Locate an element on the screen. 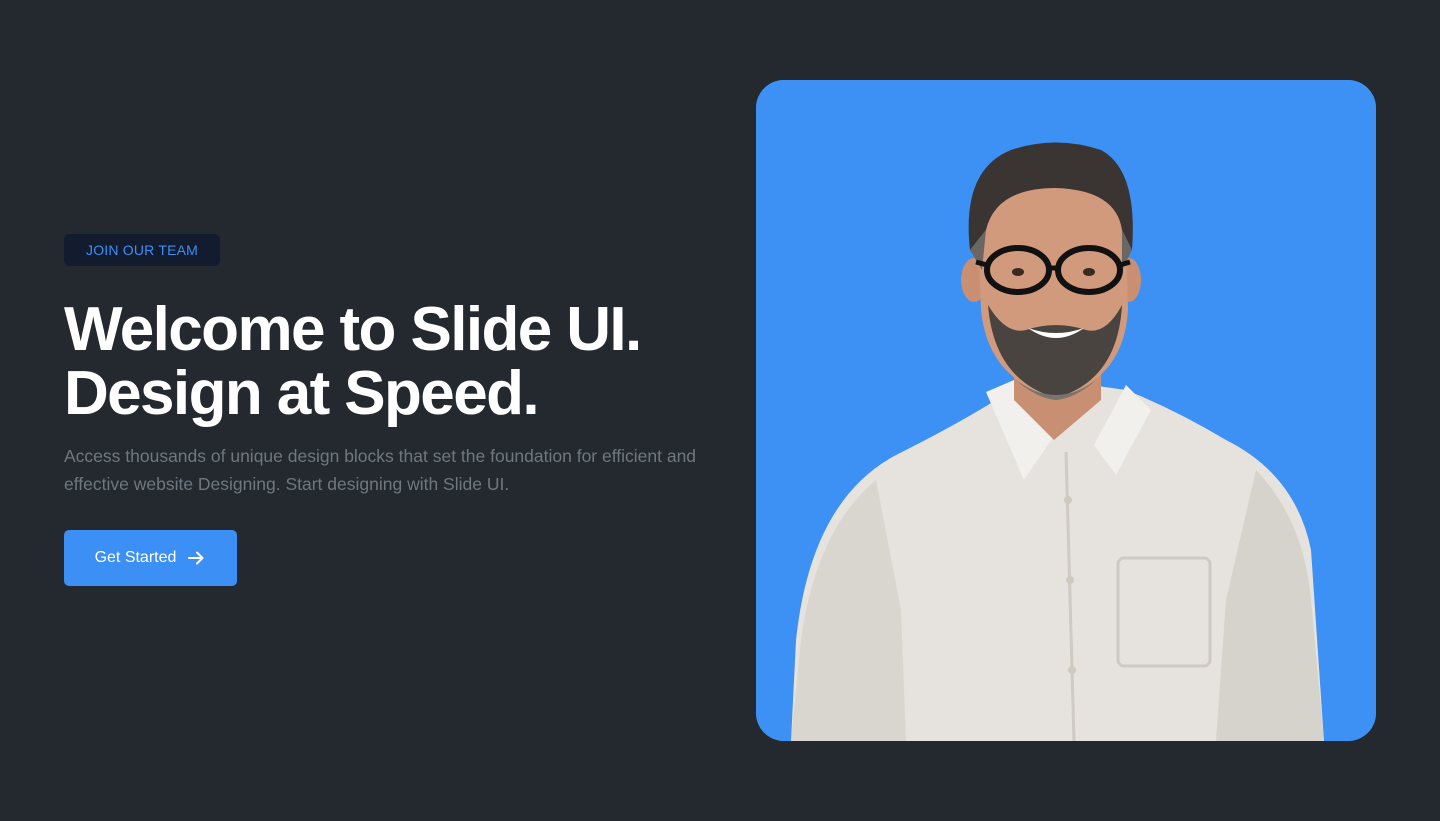 The height and width of the screenshot is (821, 1440). hero-headline: Welcome to Slide UI. Design at Speed. is located at coordinates (384, 362).